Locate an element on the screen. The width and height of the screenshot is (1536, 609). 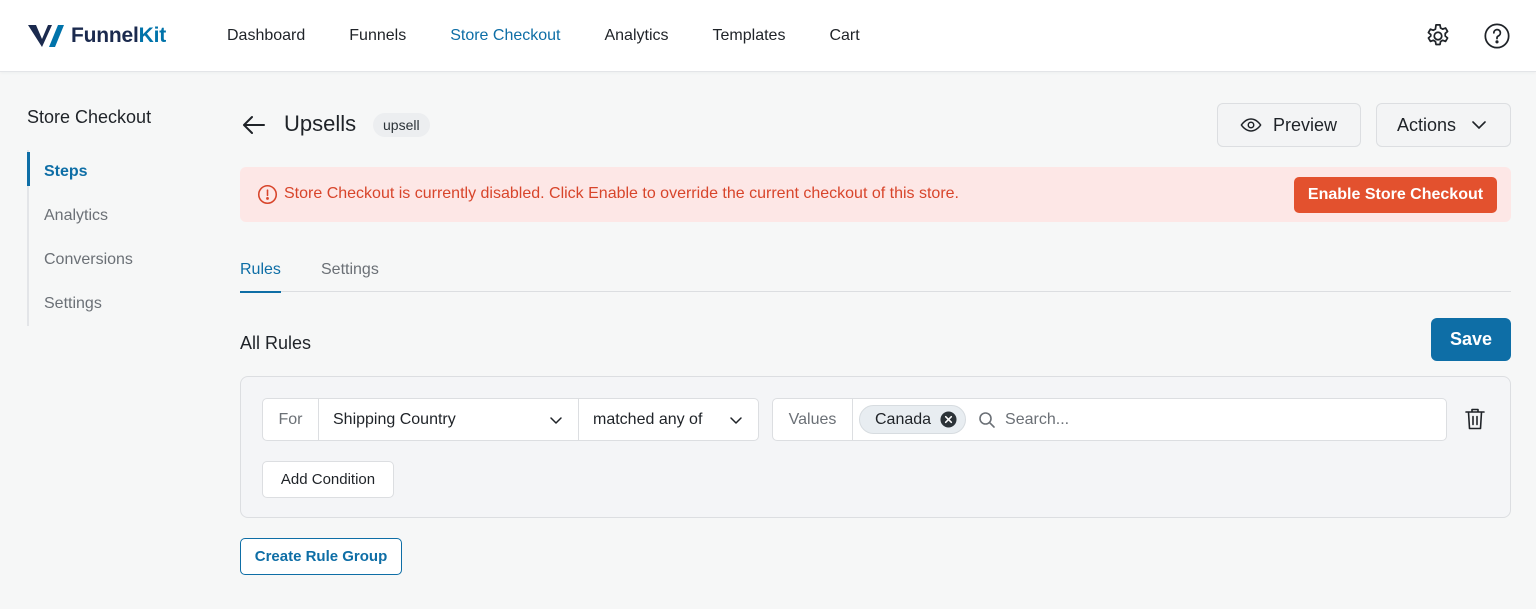
step-type-badge: upsell is located at coordinates (401, 125).